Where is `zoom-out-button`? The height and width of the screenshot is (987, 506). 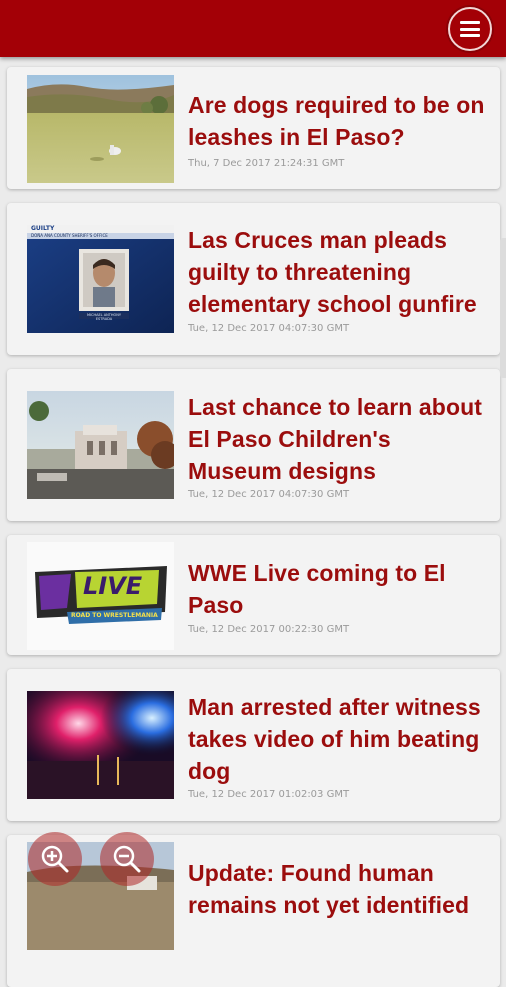
zoom-out-button is located at coordinates (127, 859).